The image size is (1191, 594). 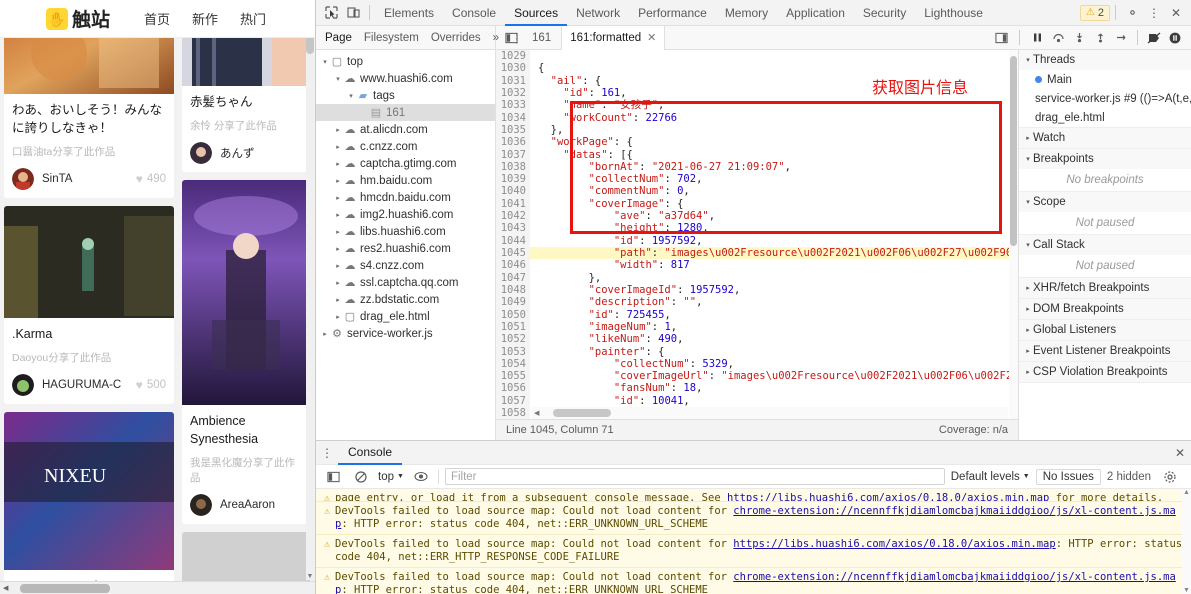 I want to click on global-listeners-header: ▸ Global Listeners, so click(x=1105, y=330).